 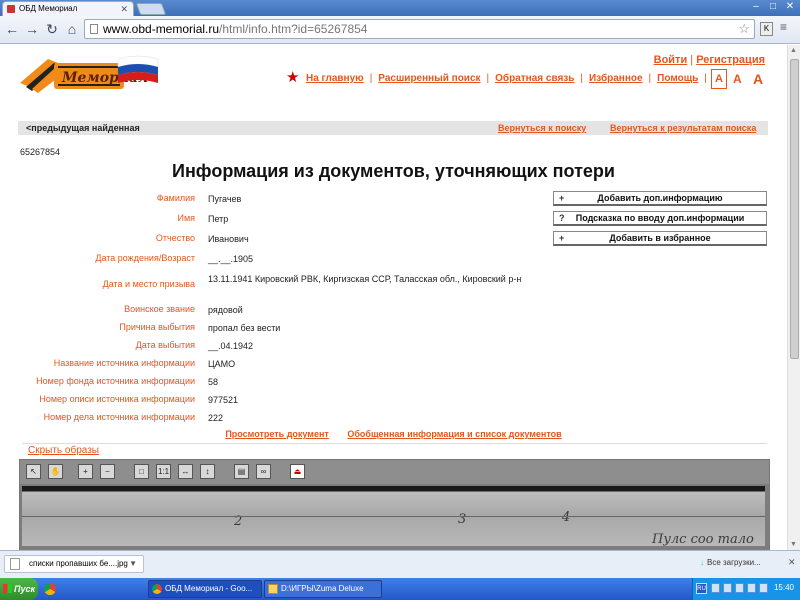 I want to click on back-icon: ←, so click(x=12, y=29).